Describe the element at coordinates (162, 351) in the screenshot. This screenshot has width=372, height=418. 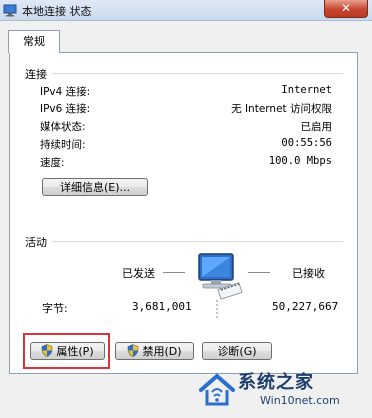
I see `disable-button-label: 禁用(D)` at that location.